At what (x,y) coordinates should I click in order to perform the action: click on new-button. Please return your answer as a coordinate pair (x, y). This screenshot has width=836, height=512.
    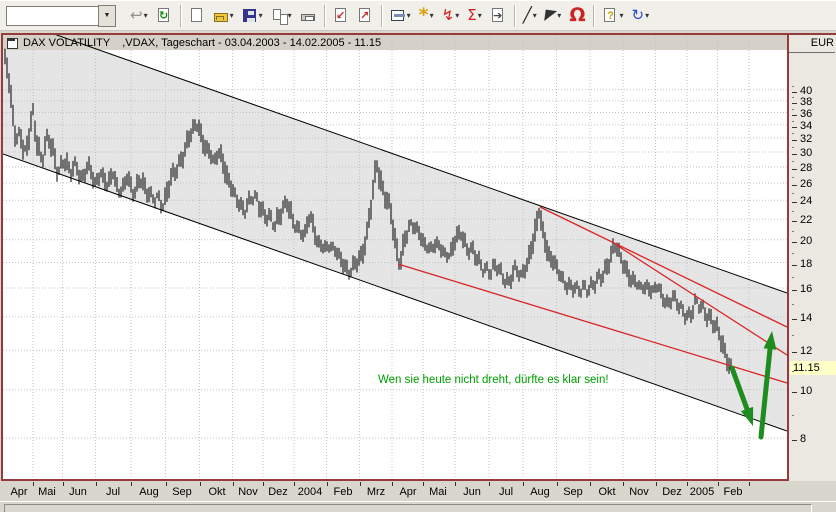
    Looking at the image, I should click on (197, 16).